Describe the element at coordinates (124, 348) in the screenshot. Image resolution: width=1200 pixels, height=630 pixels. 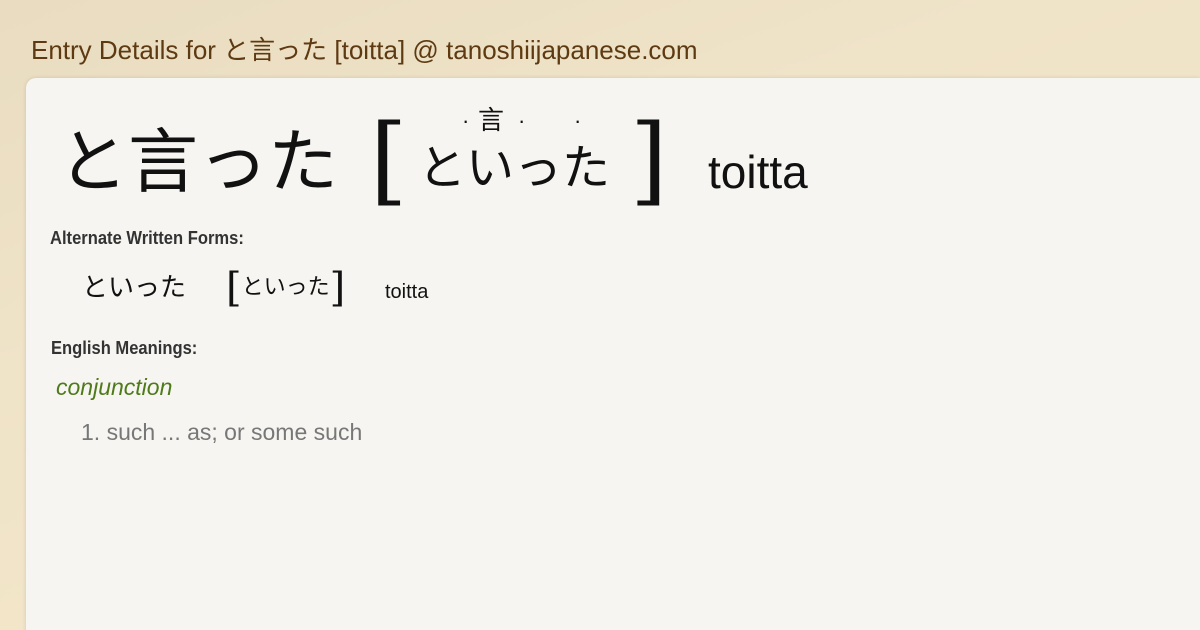
I see `english-meanings-label: English Meanings:` at that location.